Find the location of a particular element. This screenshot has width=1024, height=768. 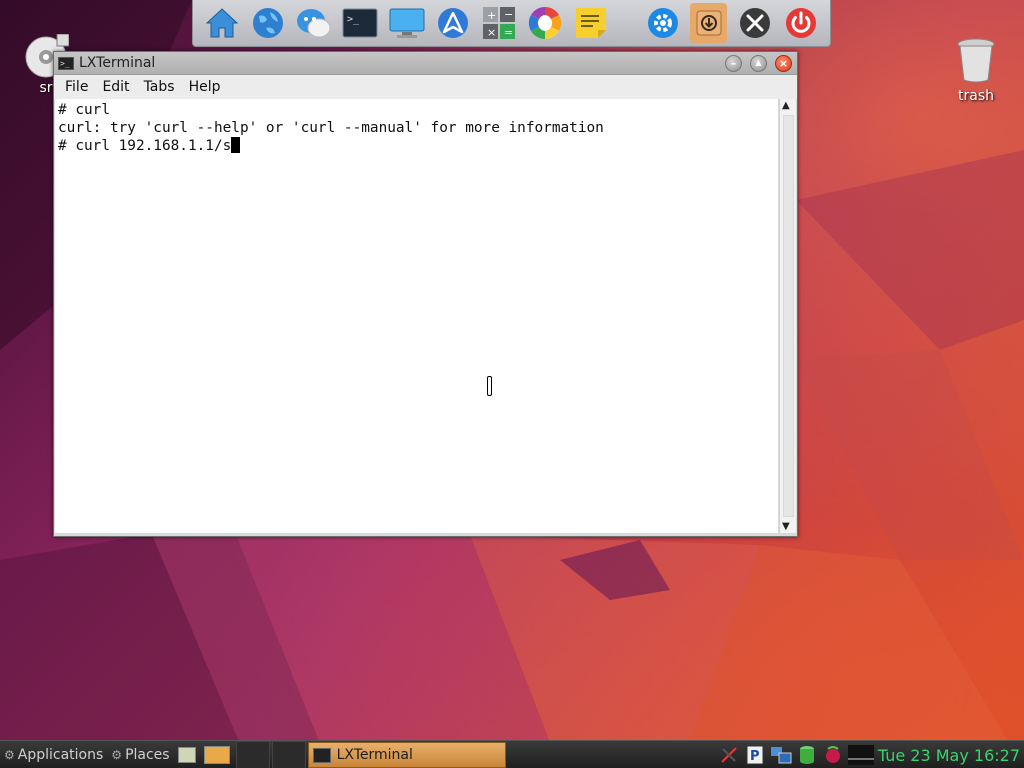

window-title: LXTerminal is located at coordinates (117, 63).